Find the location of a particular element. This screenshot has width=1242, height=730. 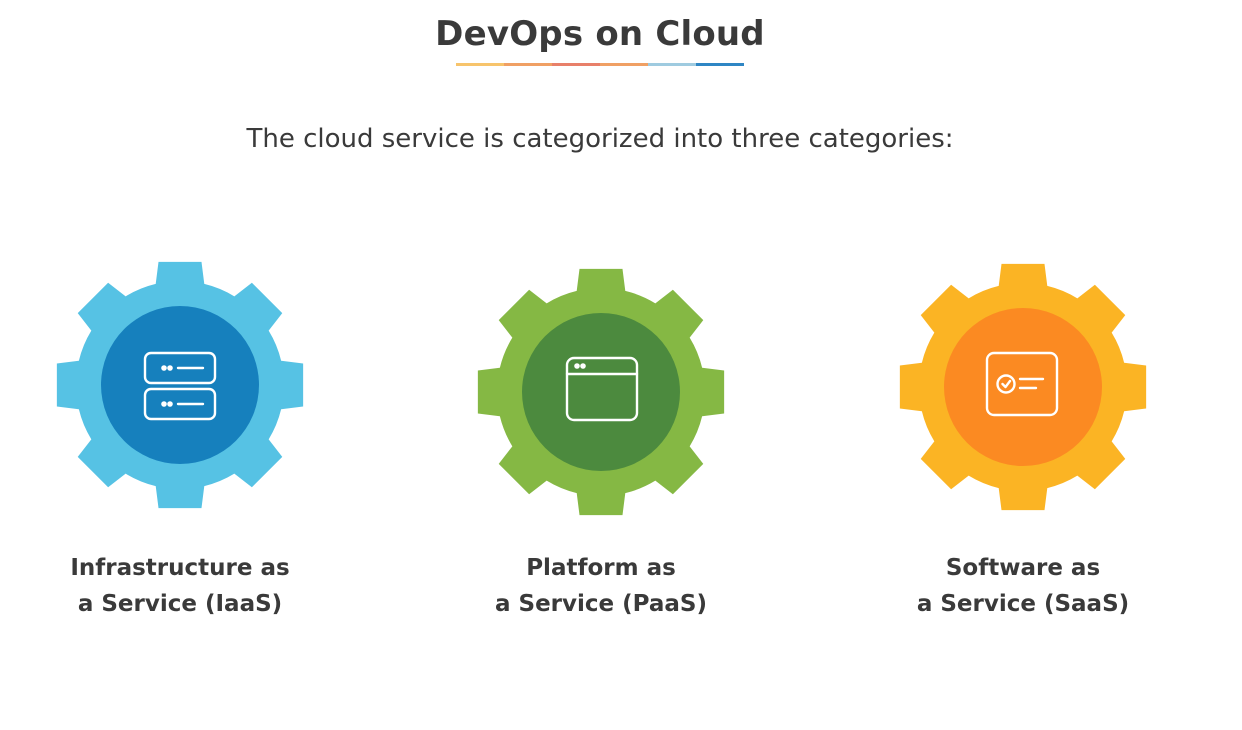

service-card-paas: Platform as a Service (PaaS) is located at coordinates (596, 445).